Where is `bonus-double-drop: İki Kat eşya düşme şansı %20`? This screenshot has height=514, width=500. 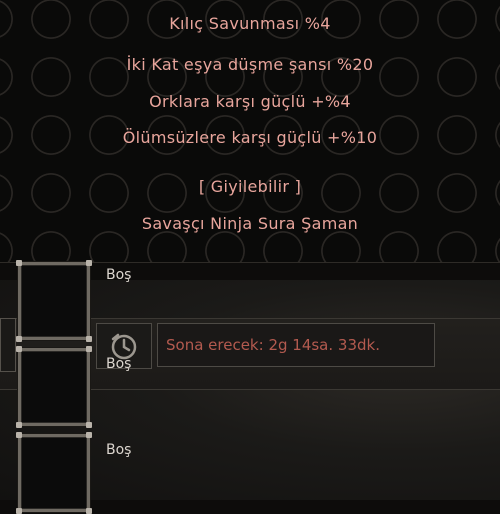
bonus-double-drop: İki Kat eşya düşme şansı %20 is located at coordinates (250, 64).